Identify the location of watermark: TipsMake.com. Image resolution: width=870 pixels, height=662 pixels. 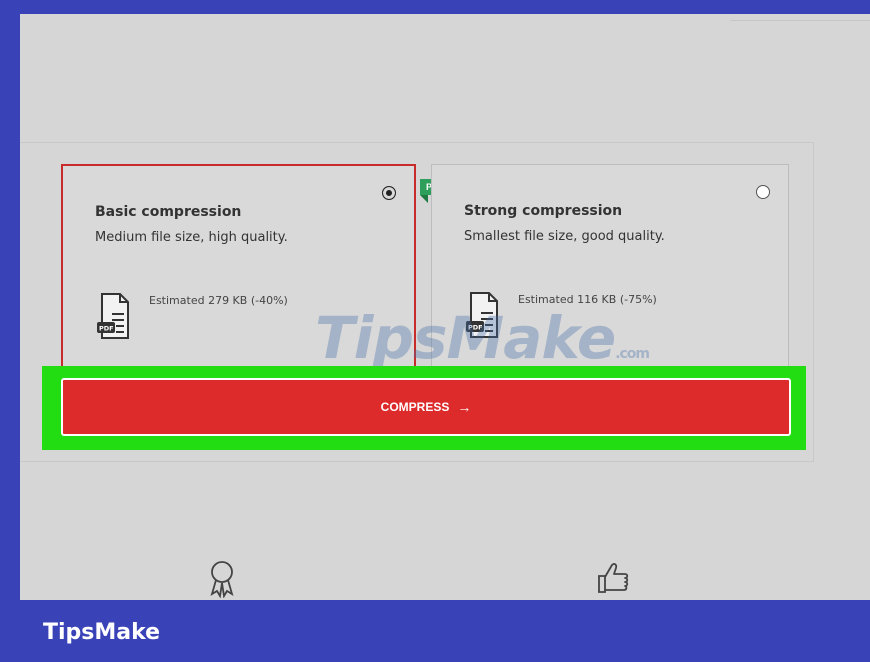
(482, 338).